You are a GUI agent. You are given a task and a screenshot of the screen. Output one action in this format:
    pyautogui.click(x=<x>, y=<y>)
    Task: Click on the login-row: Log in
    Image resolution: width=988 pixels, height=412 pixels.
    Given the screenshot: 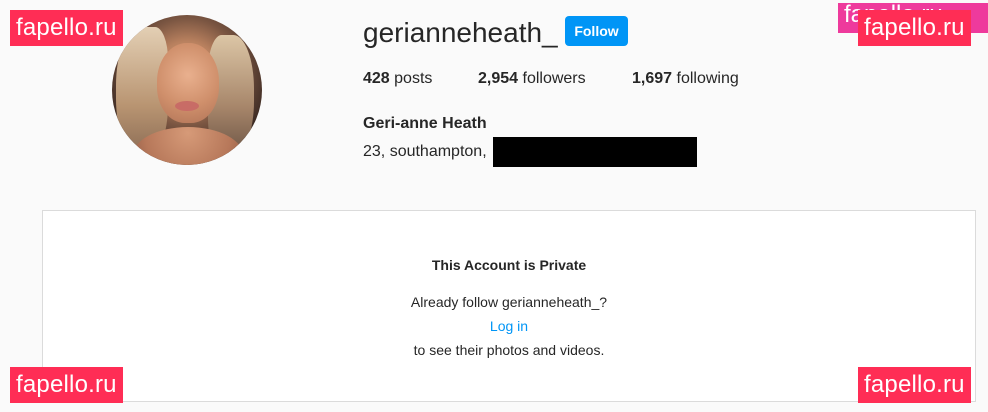 What is the action you would take?
    pyautogui.click(x=509, y=326)
    